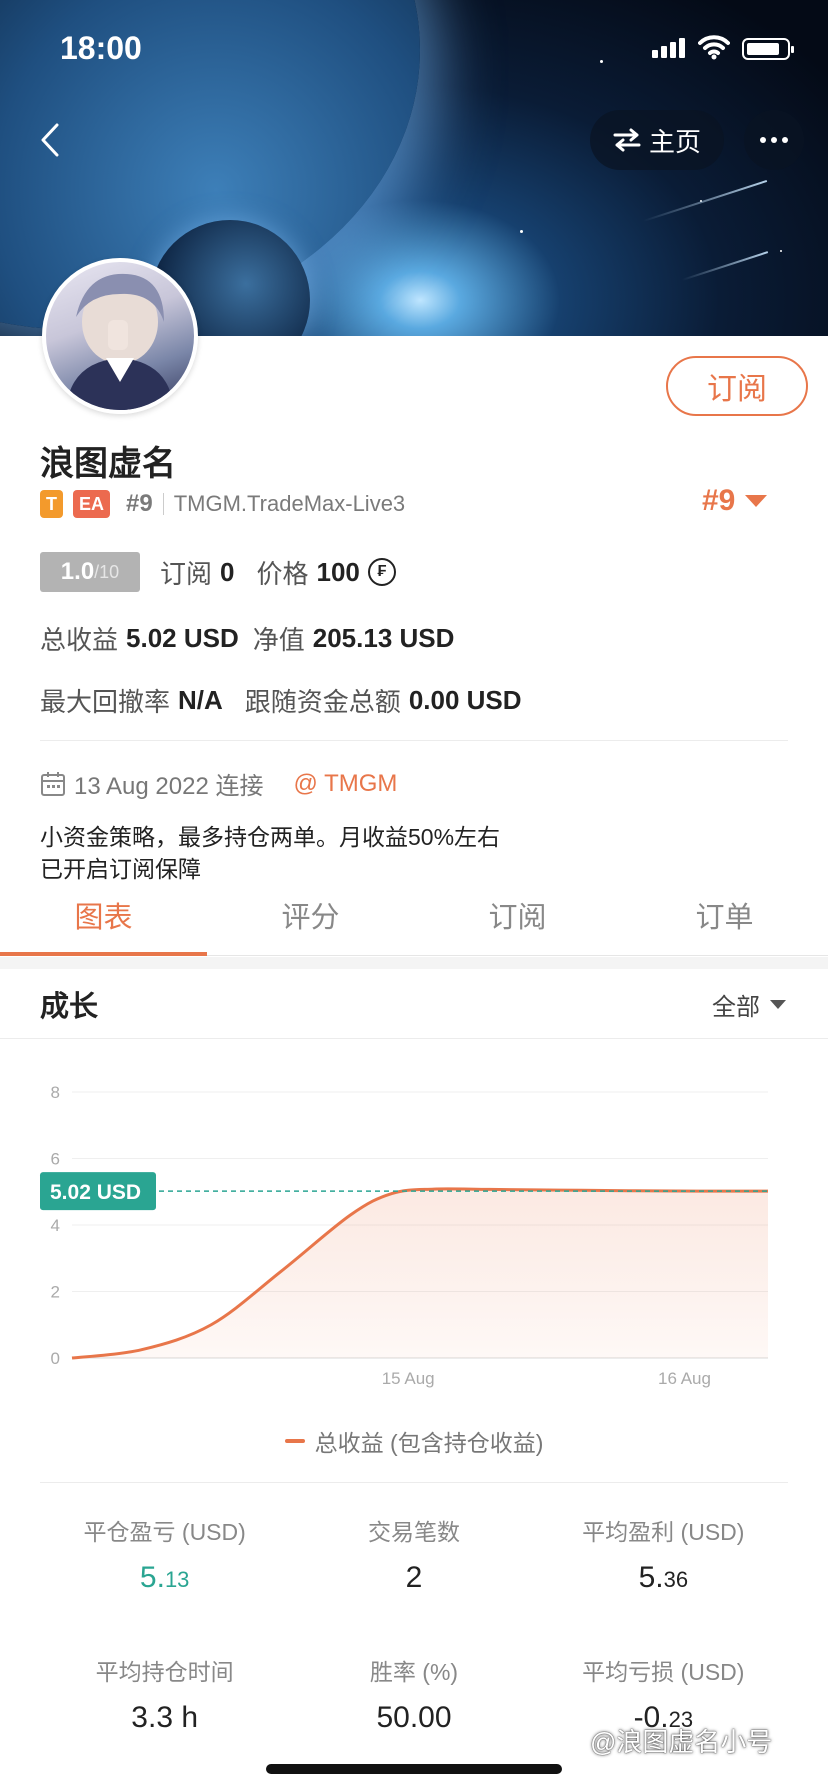 The width and height of the screenshot is (828, 1792). What do you see at coordinates (736, 1007) in the screenshot?
I see `filter-label: 全部` at bounding box center [736, 1007].